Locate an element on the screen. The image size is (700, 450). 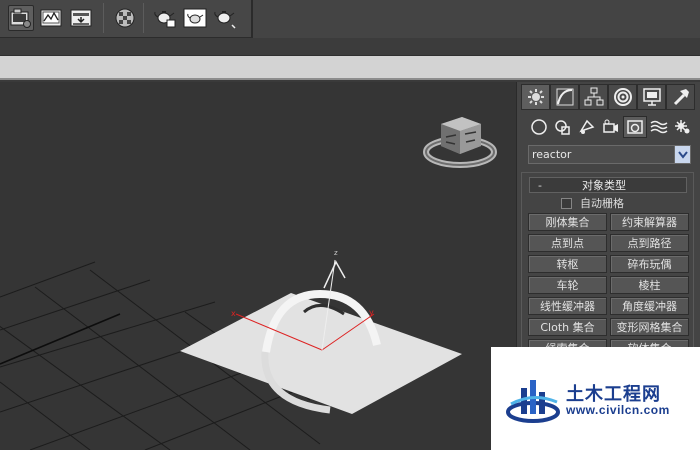
chevron-down-icon is located at coordinates (682, 154).